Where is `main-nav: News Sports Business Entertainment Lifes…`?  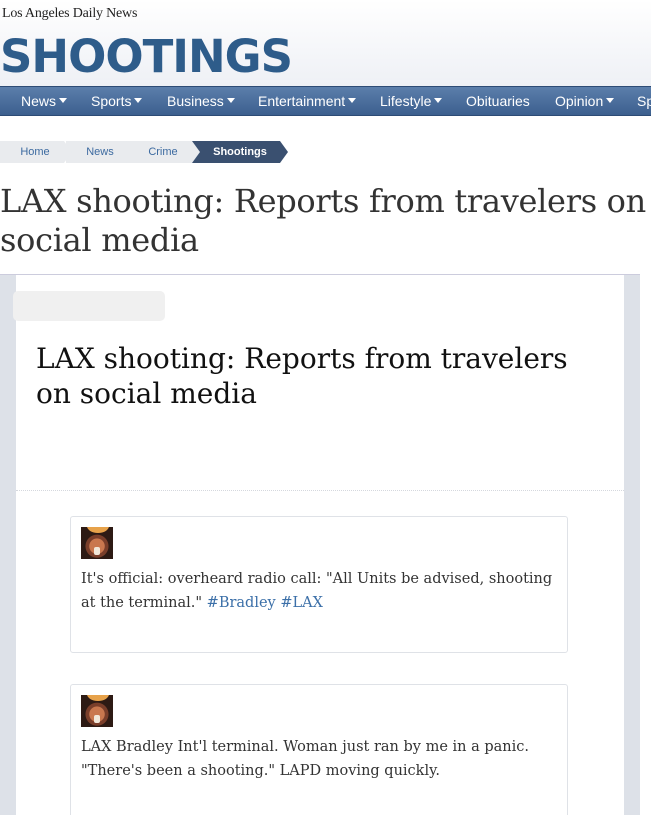 main-nav: News Sports Business Entertainment Lifes… is located at coordinates (325, 101).